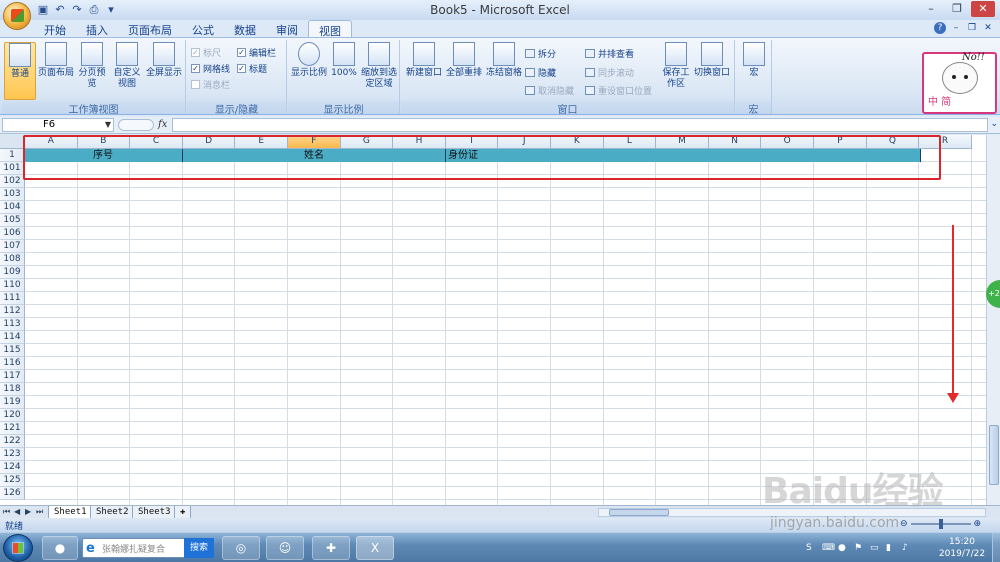  I want to click on start-button, so click(18, 548).